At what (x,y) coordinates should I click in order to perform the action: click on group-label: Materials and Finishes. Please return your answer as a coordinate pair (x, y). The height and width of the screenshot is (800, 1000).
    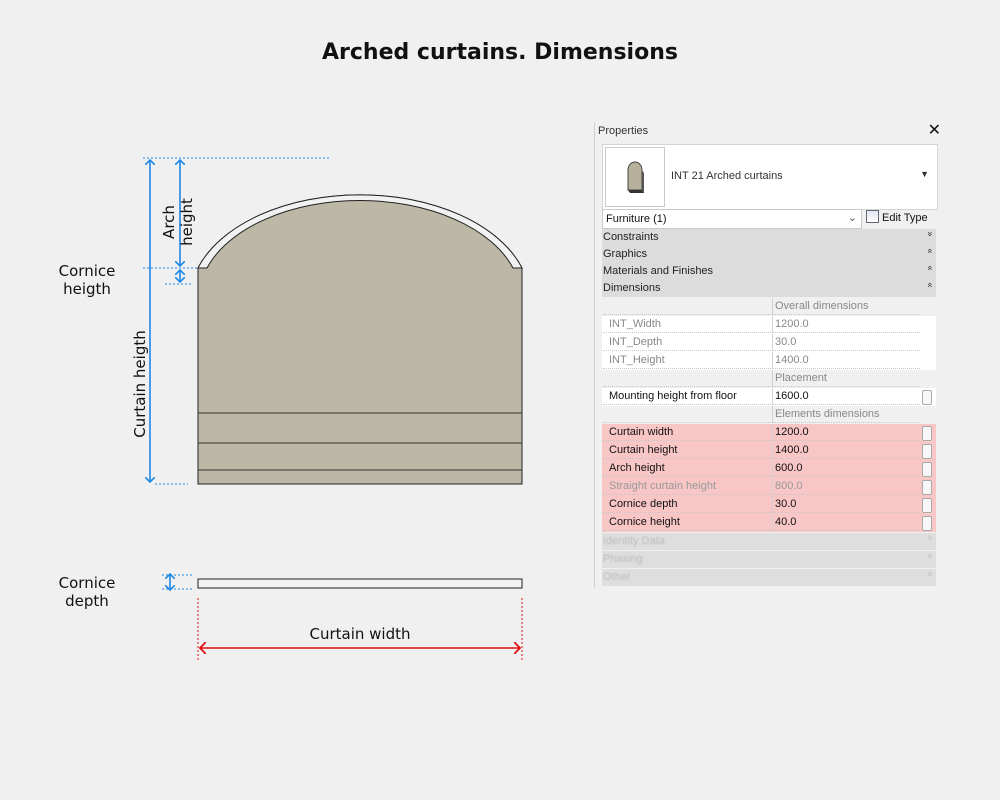
    Looking at the image, I should click on (658, 271).